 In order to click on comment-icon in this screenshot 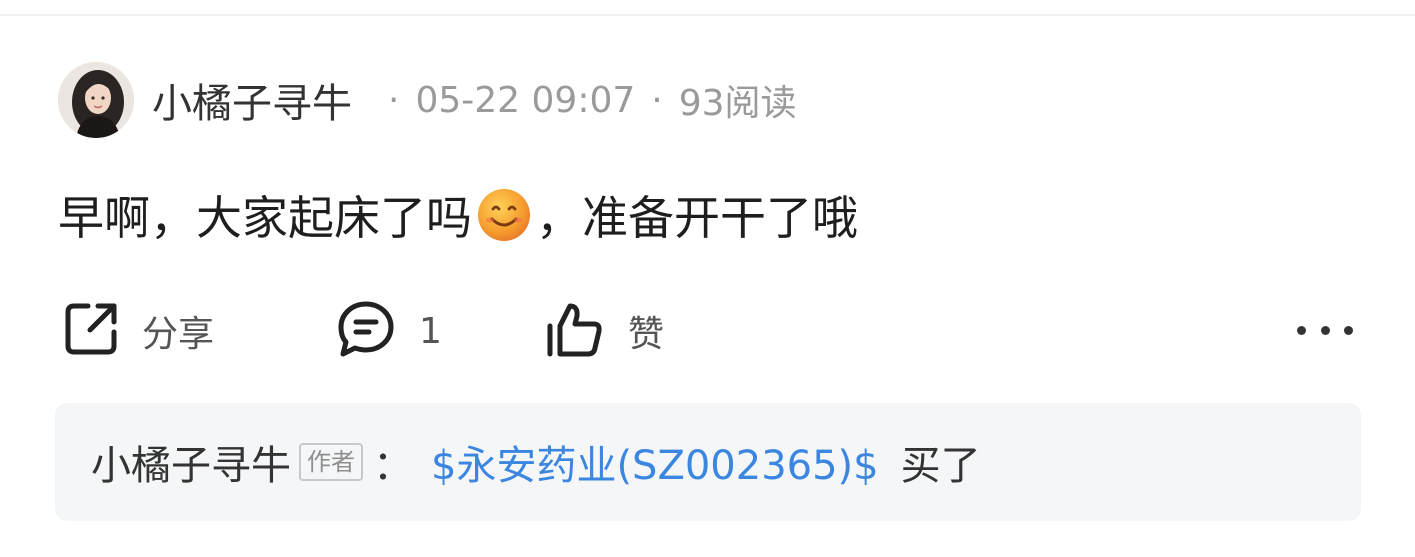, I will do `click(366, 331)`.